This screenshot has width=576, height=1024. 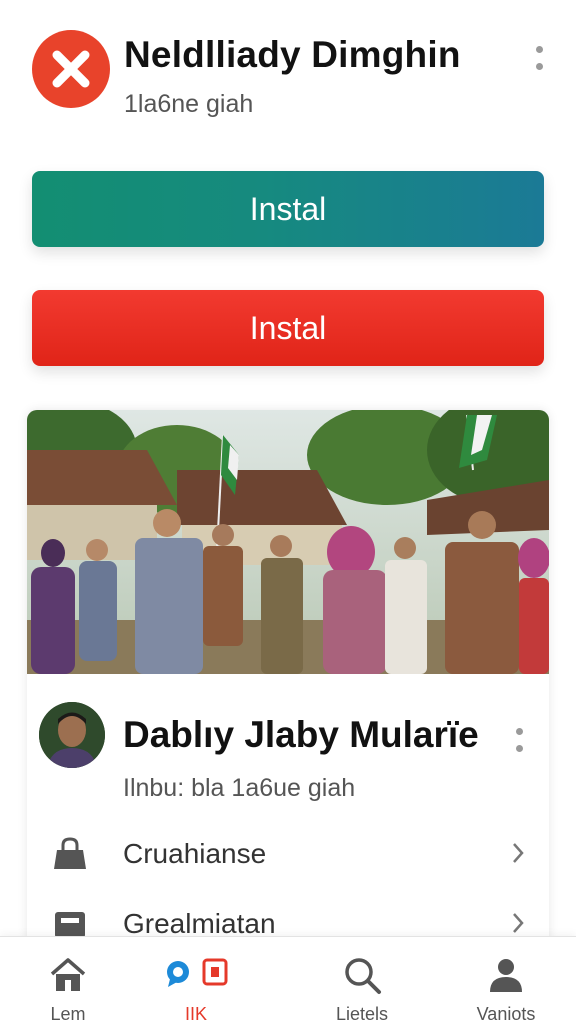 I want to click on more-options-icon, so click(x=539, y=58).